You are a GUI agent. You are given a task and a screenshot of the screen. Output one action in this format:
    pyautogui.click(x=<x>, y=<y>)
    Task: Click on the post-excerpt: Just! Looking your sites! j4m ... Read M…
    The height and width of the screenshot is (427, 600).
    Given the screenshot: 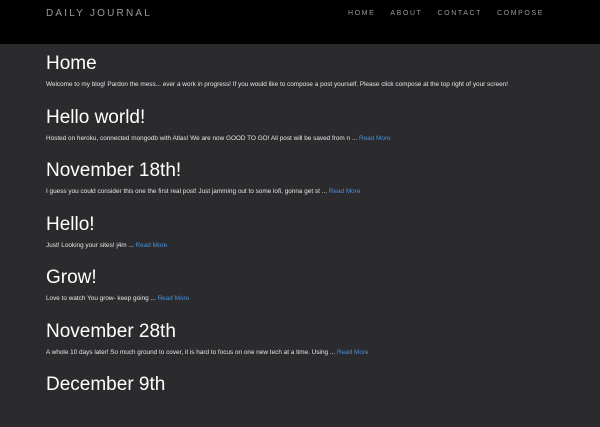 What is the action you would take?
    pyautogui.click(x=306, y=246)
    